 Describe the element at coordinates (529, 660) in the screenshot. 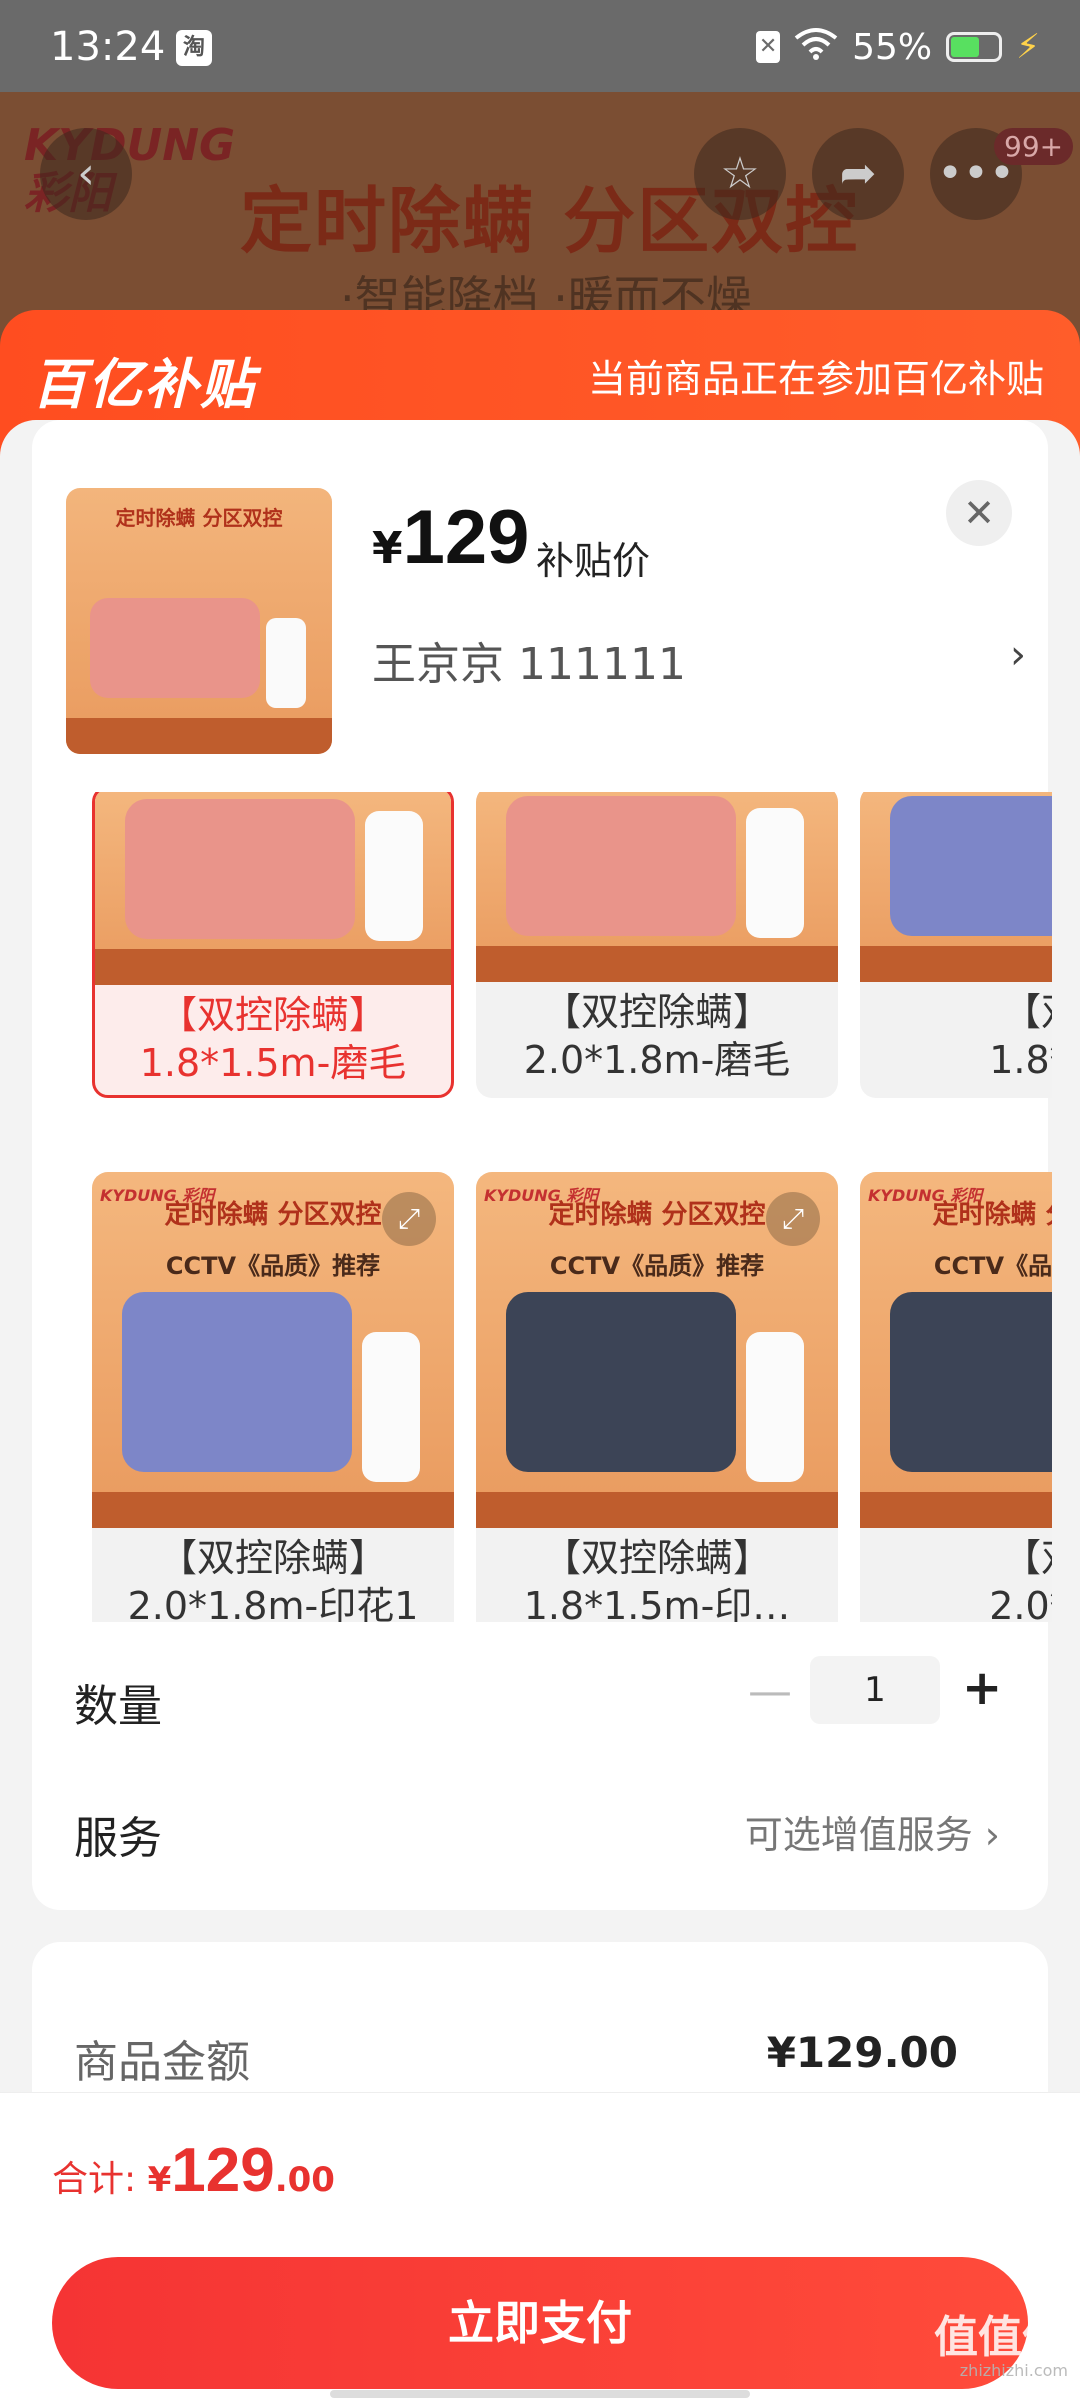

I see `buyer-address: 王京京 111111` at that location.